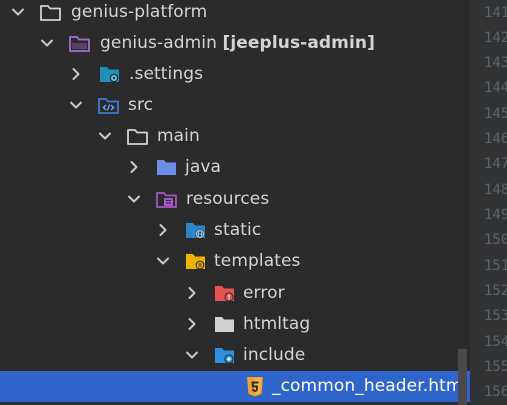 The height and width of the screenshot is (405, 507). Describe the element at coordinates (370, 386) in the screenshot. I see `tree-node-label: _common_header.html` at that location.